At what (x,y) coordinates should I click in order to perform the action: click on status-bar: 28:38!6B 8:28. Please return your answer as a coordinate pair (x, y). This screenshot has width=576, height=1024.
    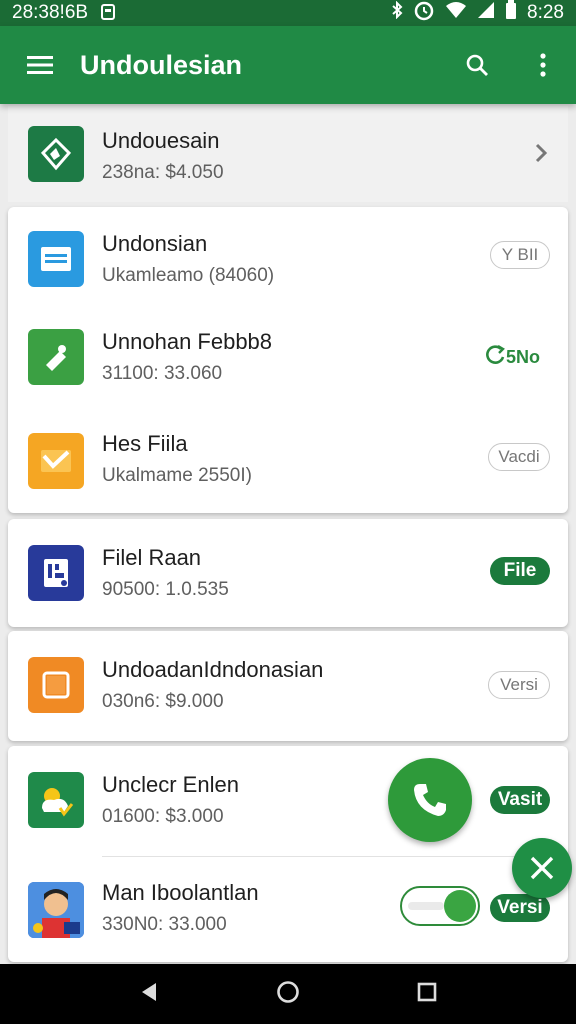
    Looking at the image, I should click on (288, 13).